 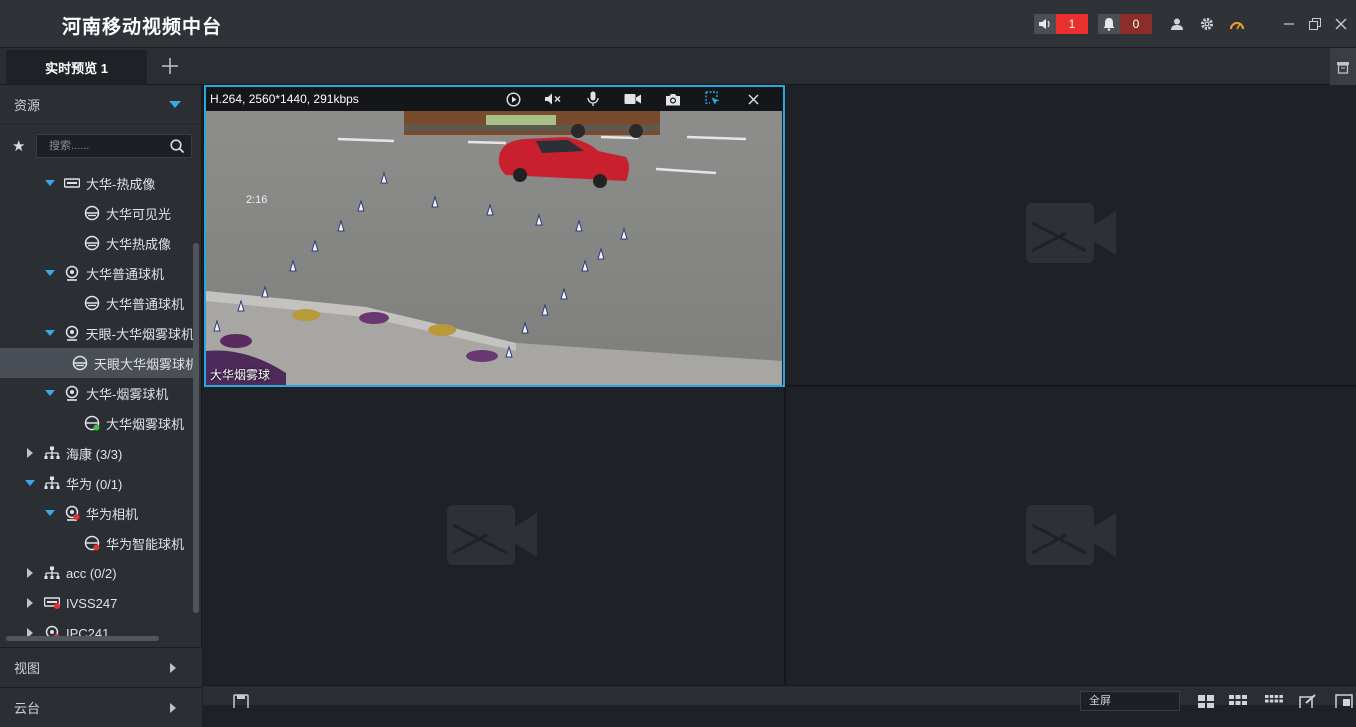 What do you see at coordinates (101, 707) in the screenshot?
I see `cloud-section: 云台` at bounding box center [101, 707].